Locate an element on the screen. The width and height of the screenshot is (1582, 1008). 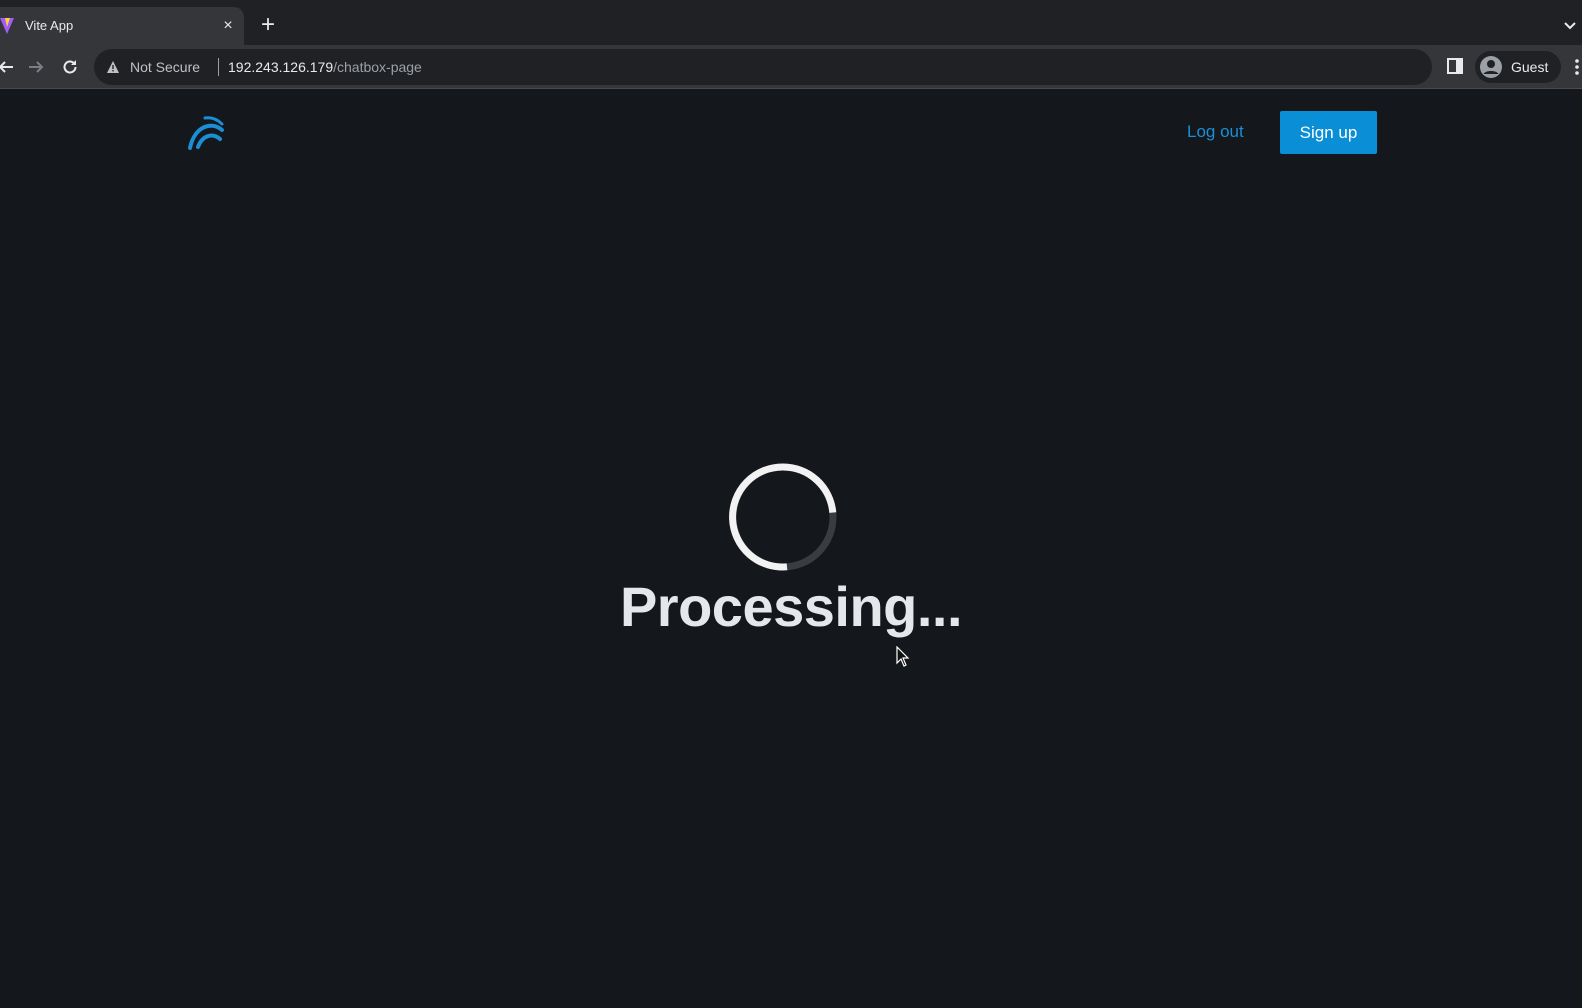
warning-icon is located at coordinates (113, 67).